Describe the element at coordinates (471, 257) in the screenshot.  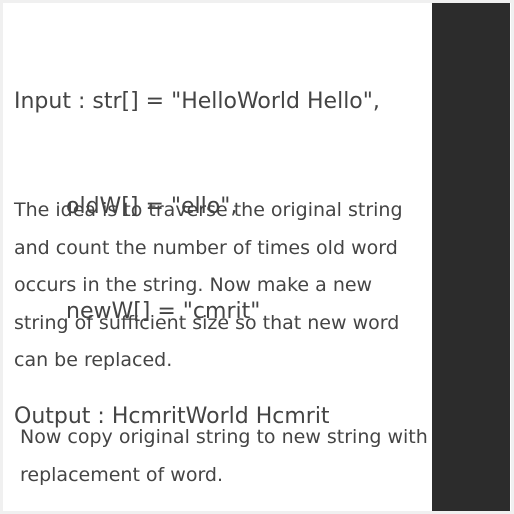
I see `side-panel` at that location.